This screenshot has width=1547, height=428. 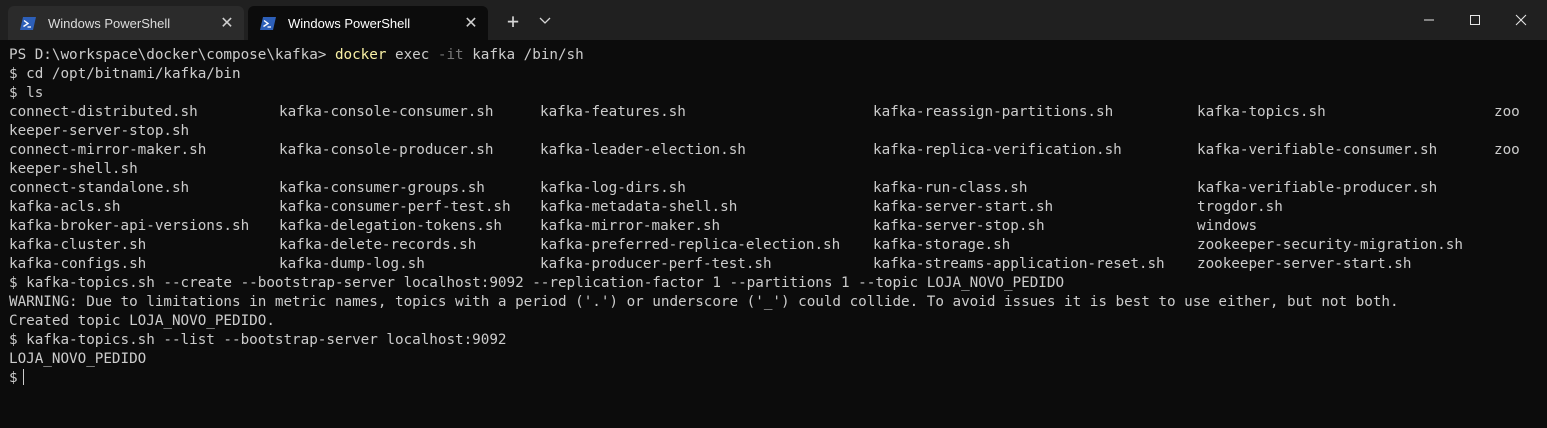 What do you see at coordinates (513, 21) in the screenshot?
I see `new-tab-button: +` at bounding box center [513, 21].